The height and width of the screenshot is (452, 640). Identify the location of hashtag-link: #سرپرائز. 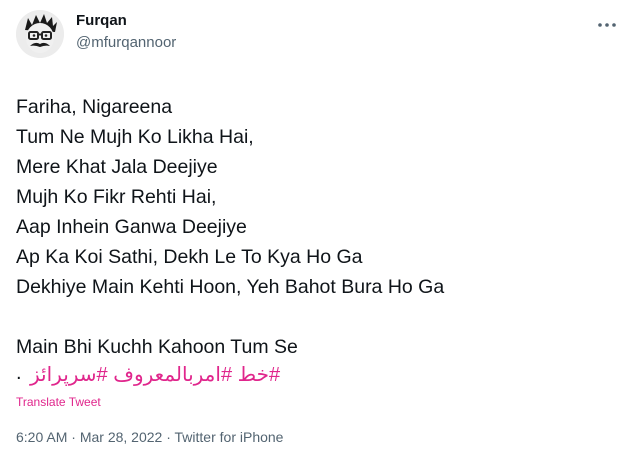
(69, 375).